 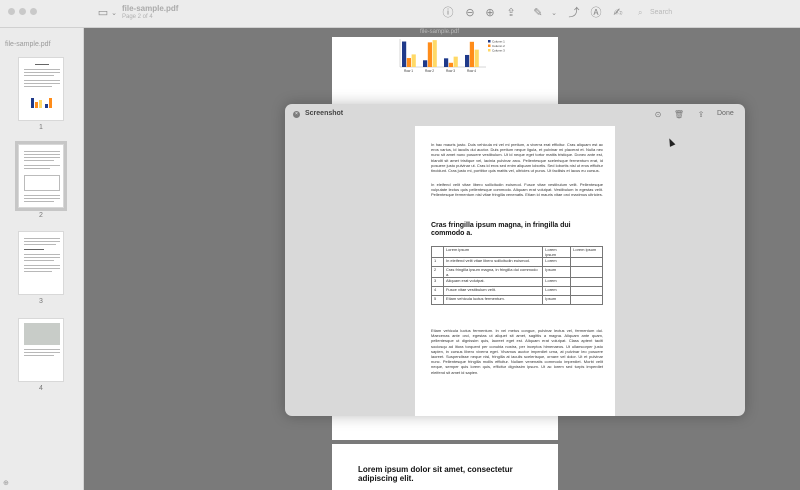 What do you see at coordinates (618, 13) in the screenshot?
I see `sign-icon: ✍` at bounding box center [618, 13].